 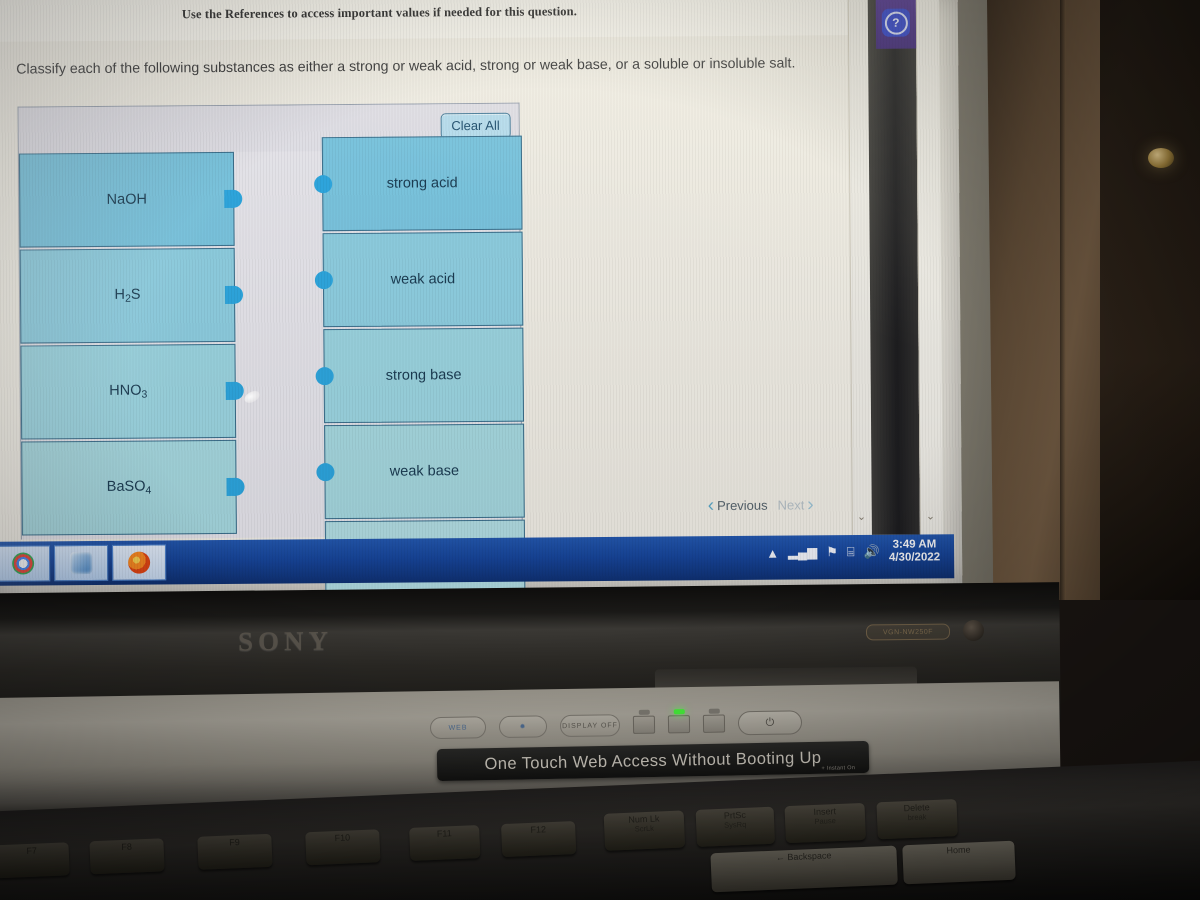 I want to click on key-sublabel: SysRq, so click(x=735, y=824).